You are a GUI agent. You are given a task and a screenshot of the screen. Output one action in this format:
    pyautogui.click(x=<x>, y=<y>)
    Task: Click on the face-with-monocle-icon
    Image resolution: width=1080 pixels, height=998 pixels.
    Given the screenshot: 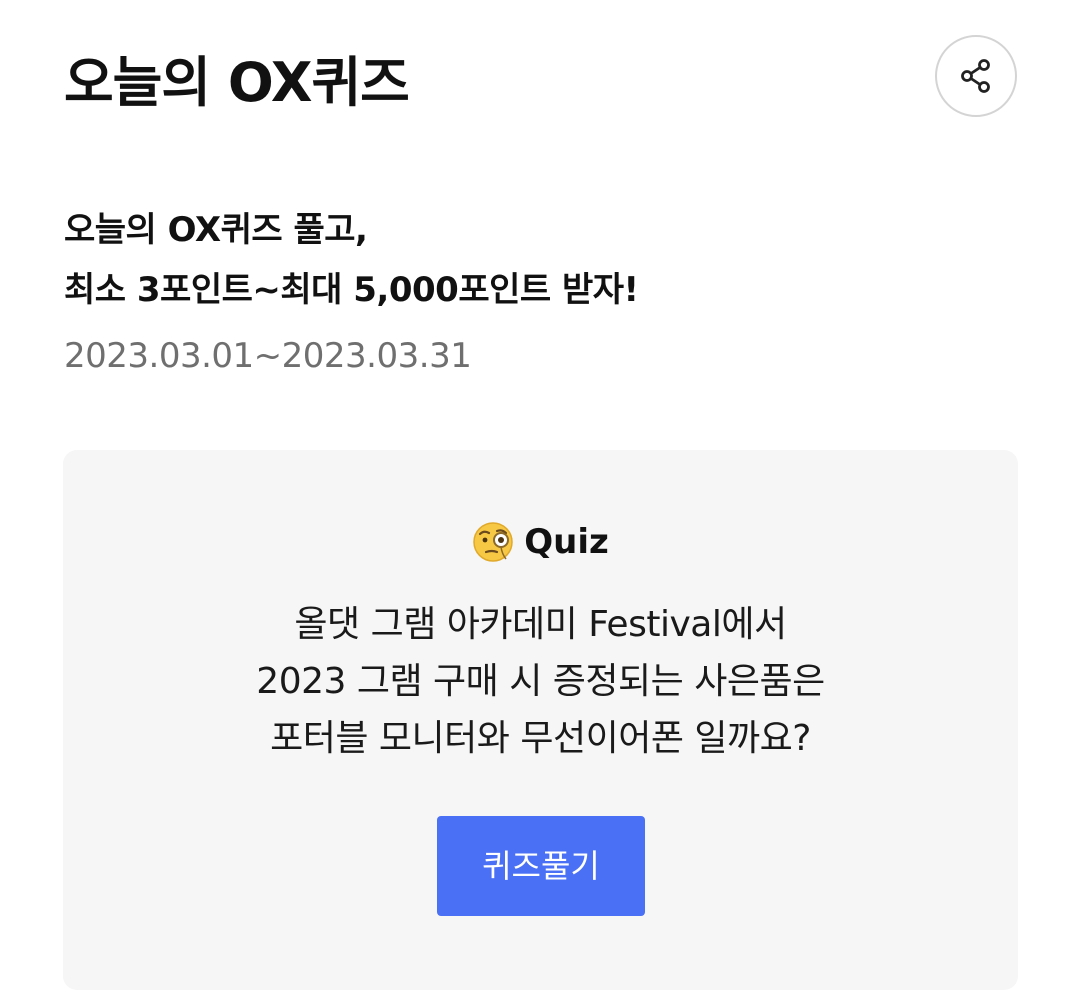 What is the action you would take?
    pyautogui.click(x=493, y=542)
    